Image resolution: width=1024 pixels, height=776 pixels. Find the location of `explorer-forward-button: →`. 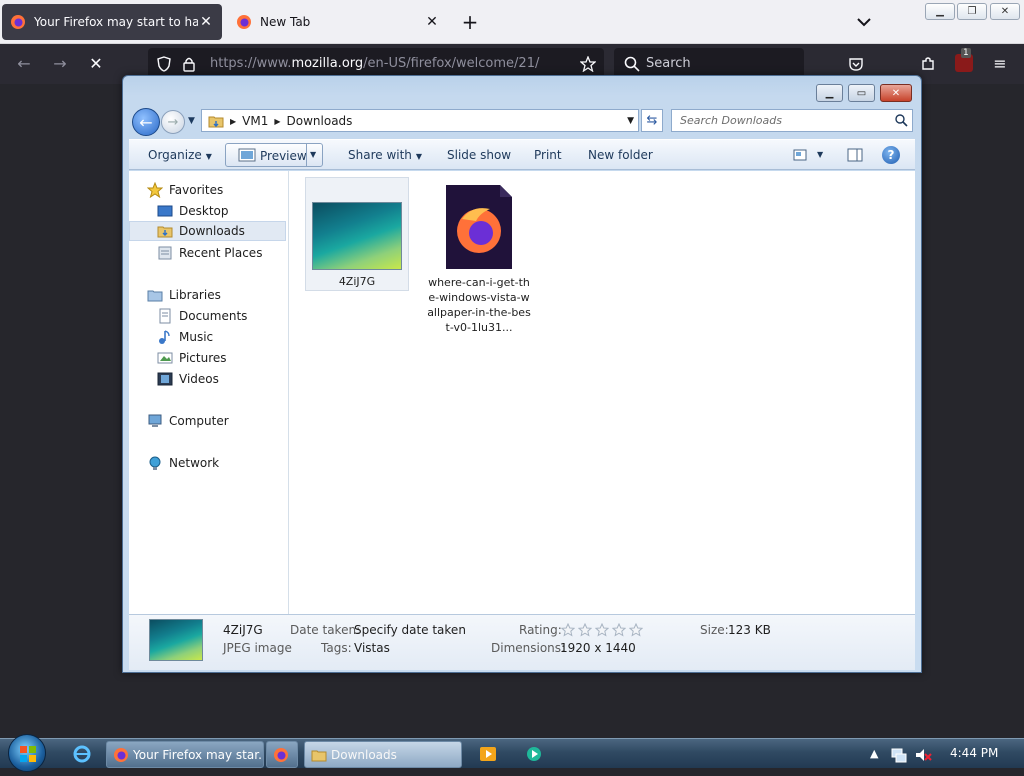

explorer-forward-button: → is located at coordinates (173, 122).